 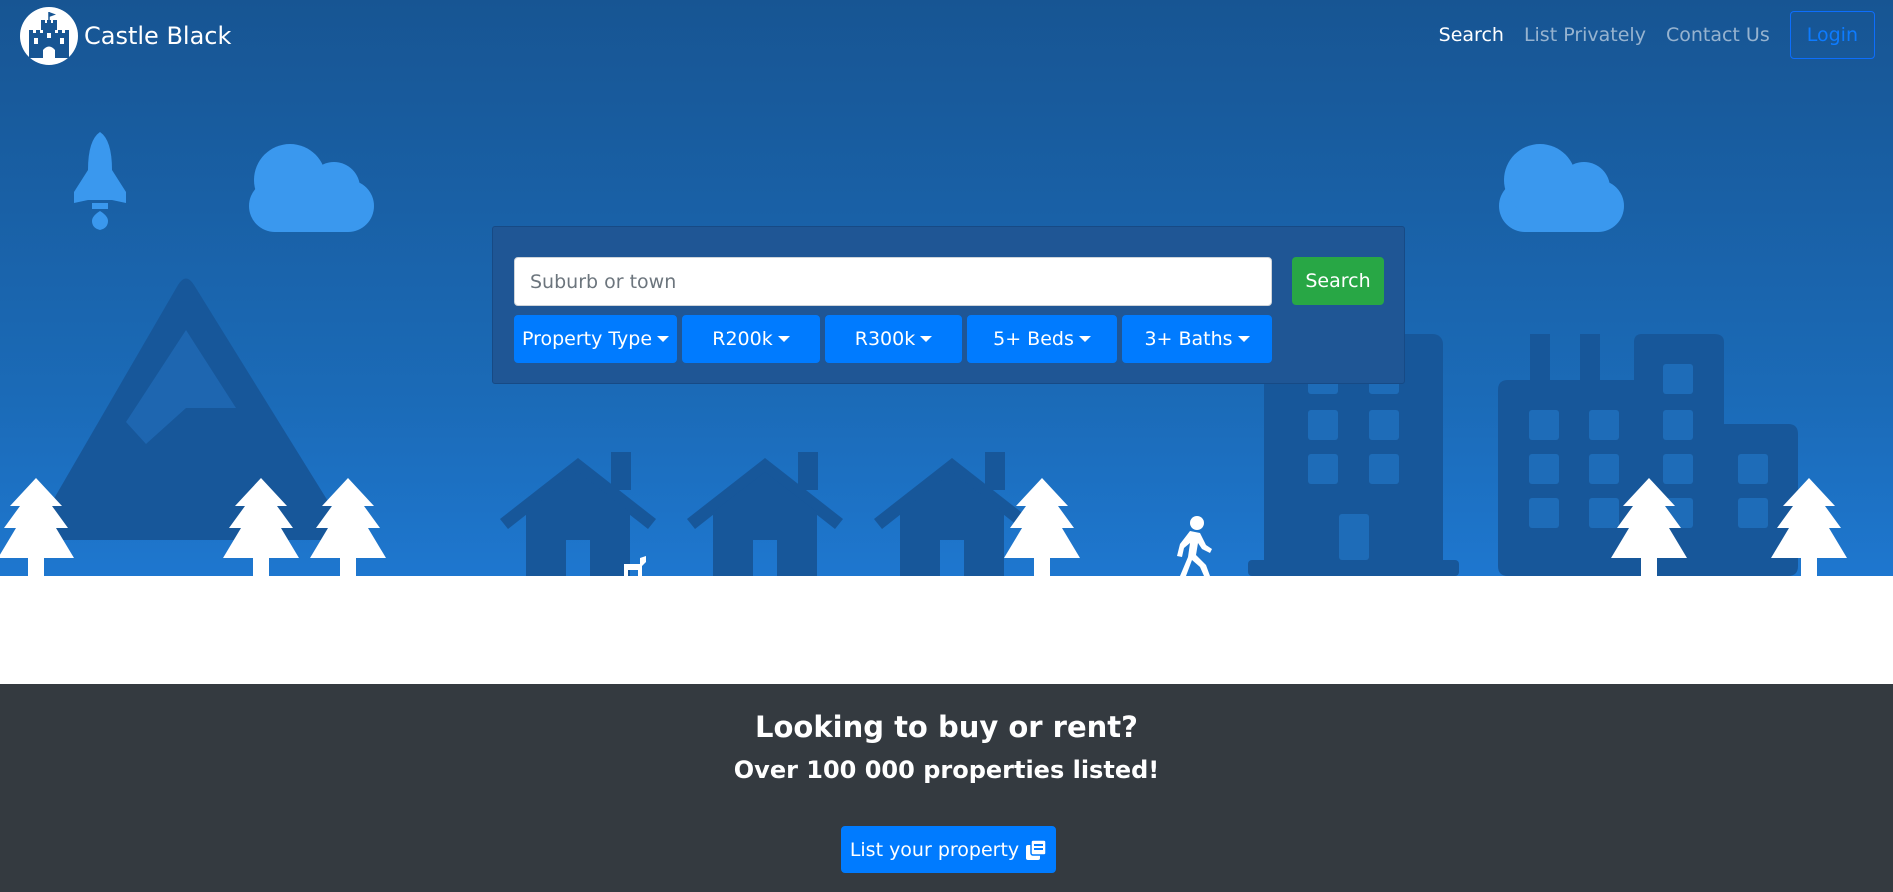 I want to click on nav-links: Search List Privately Contact Us Login, so click(x=1647, y=35).